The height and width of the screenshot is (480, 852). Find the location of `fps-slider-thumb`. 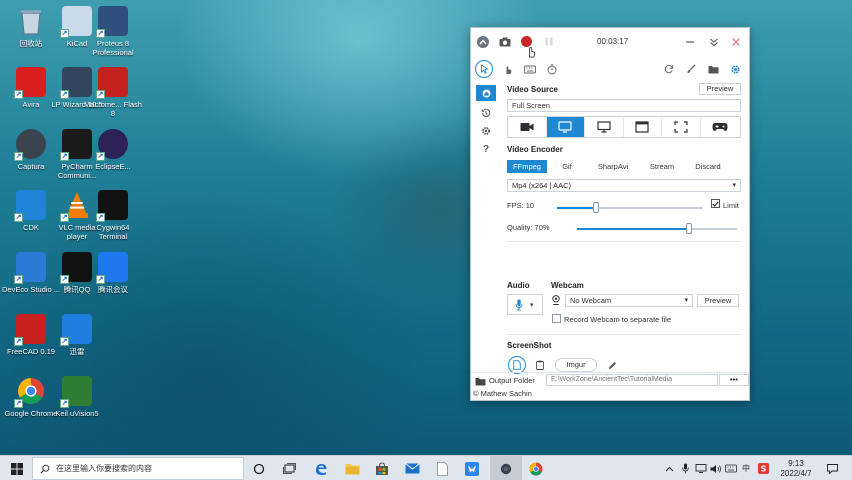

fps-slider-thumb is located at coordinates (596, 207).